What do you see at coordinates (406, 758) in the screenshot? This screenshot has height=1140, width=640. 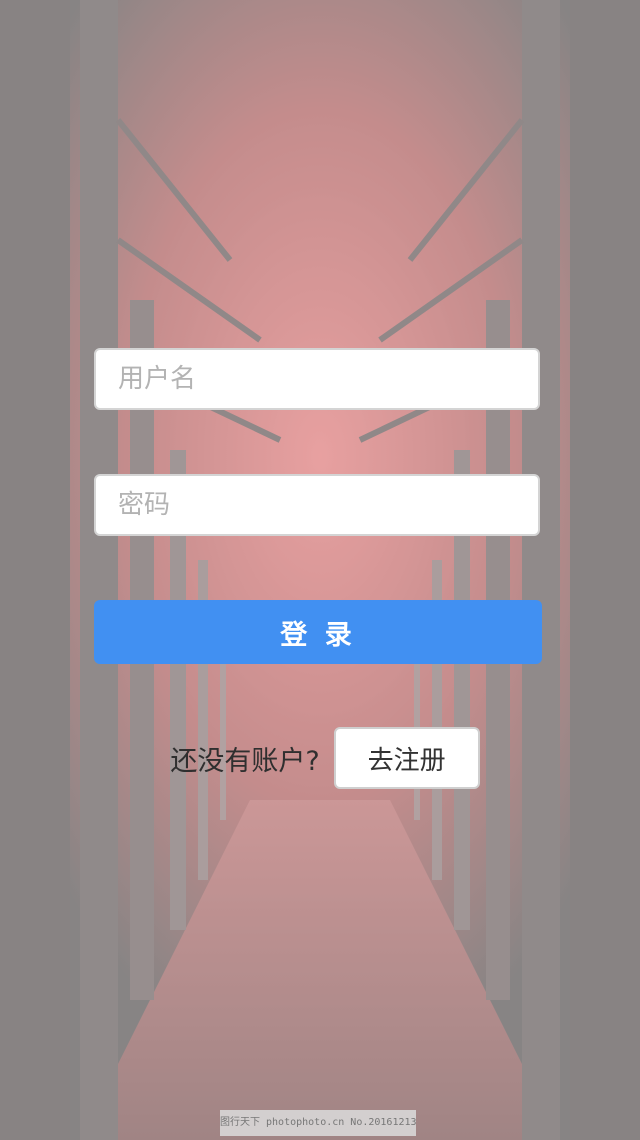 I see `register-button: 去注册` at bounding box center [406, 758].